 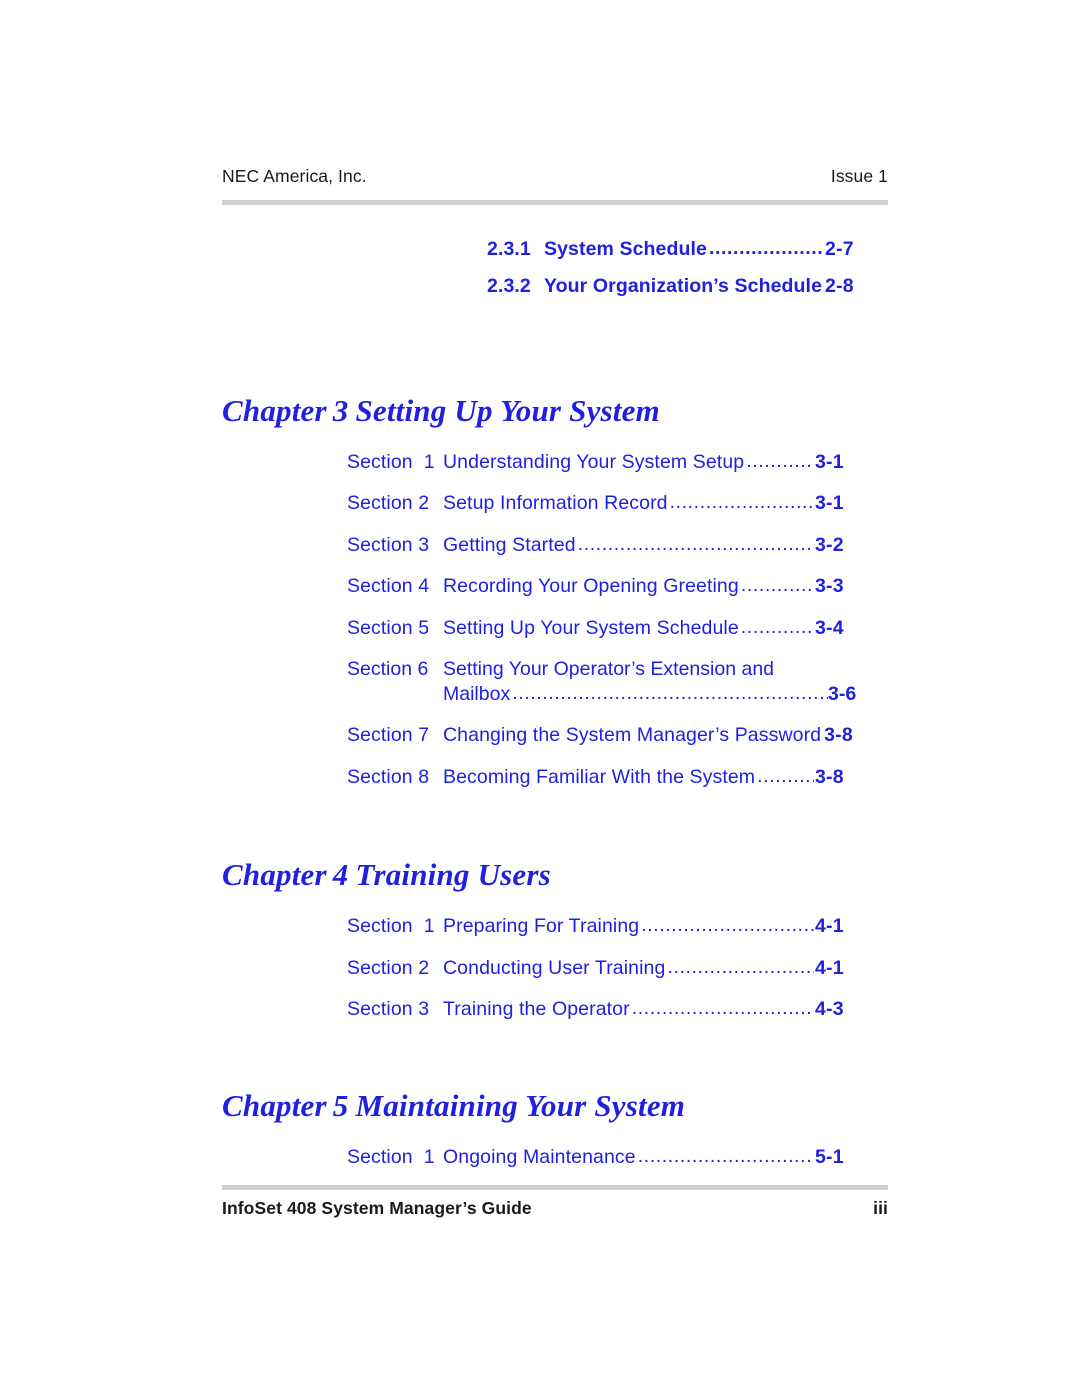 I want to click on toc-entry-title: Setup Information Record, so click(x=555, y=503).